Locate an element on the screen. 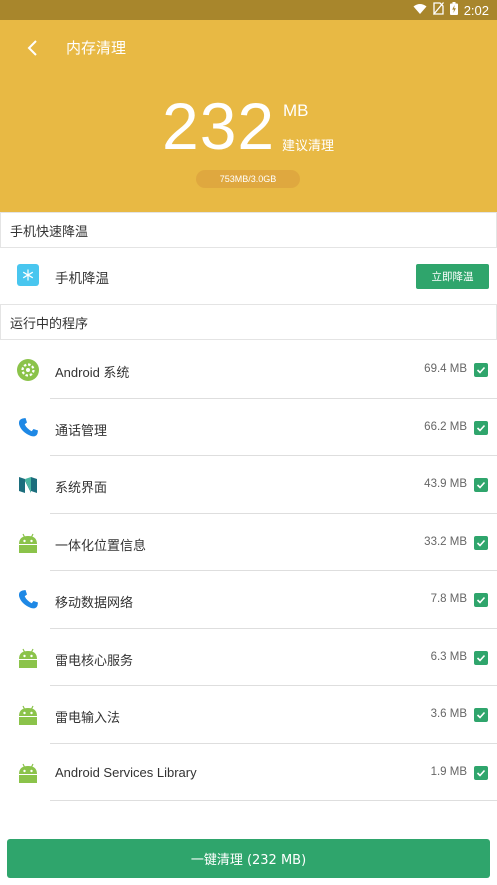 The image size is (497, 885). nougat-logo-icon is located at coordinates (28, 485).